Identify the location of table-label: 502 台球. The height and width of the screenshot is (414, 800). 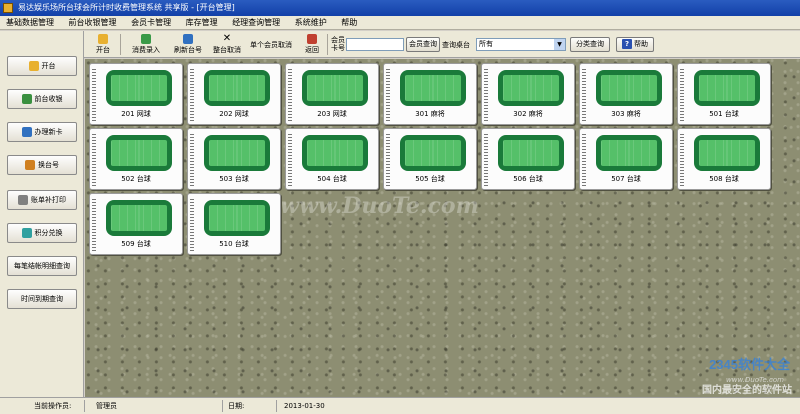
(136, 179).